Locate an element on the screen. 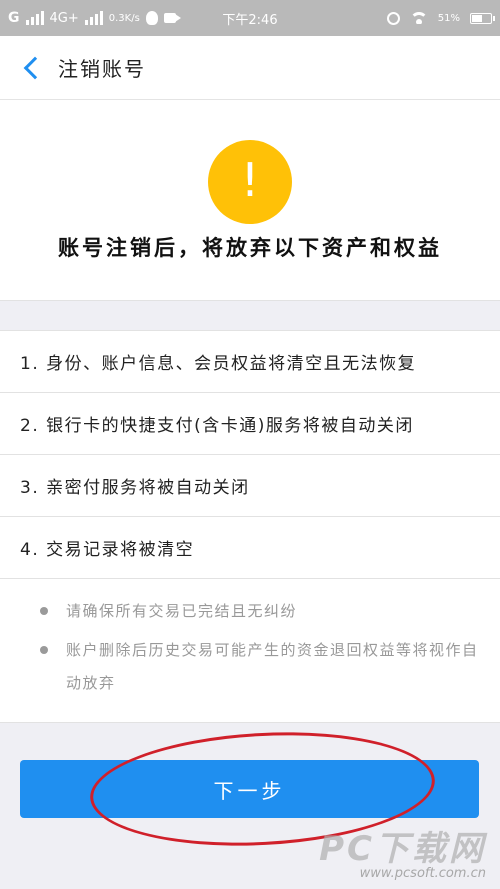  carrier-label: G is located at coordinates (14, 18).